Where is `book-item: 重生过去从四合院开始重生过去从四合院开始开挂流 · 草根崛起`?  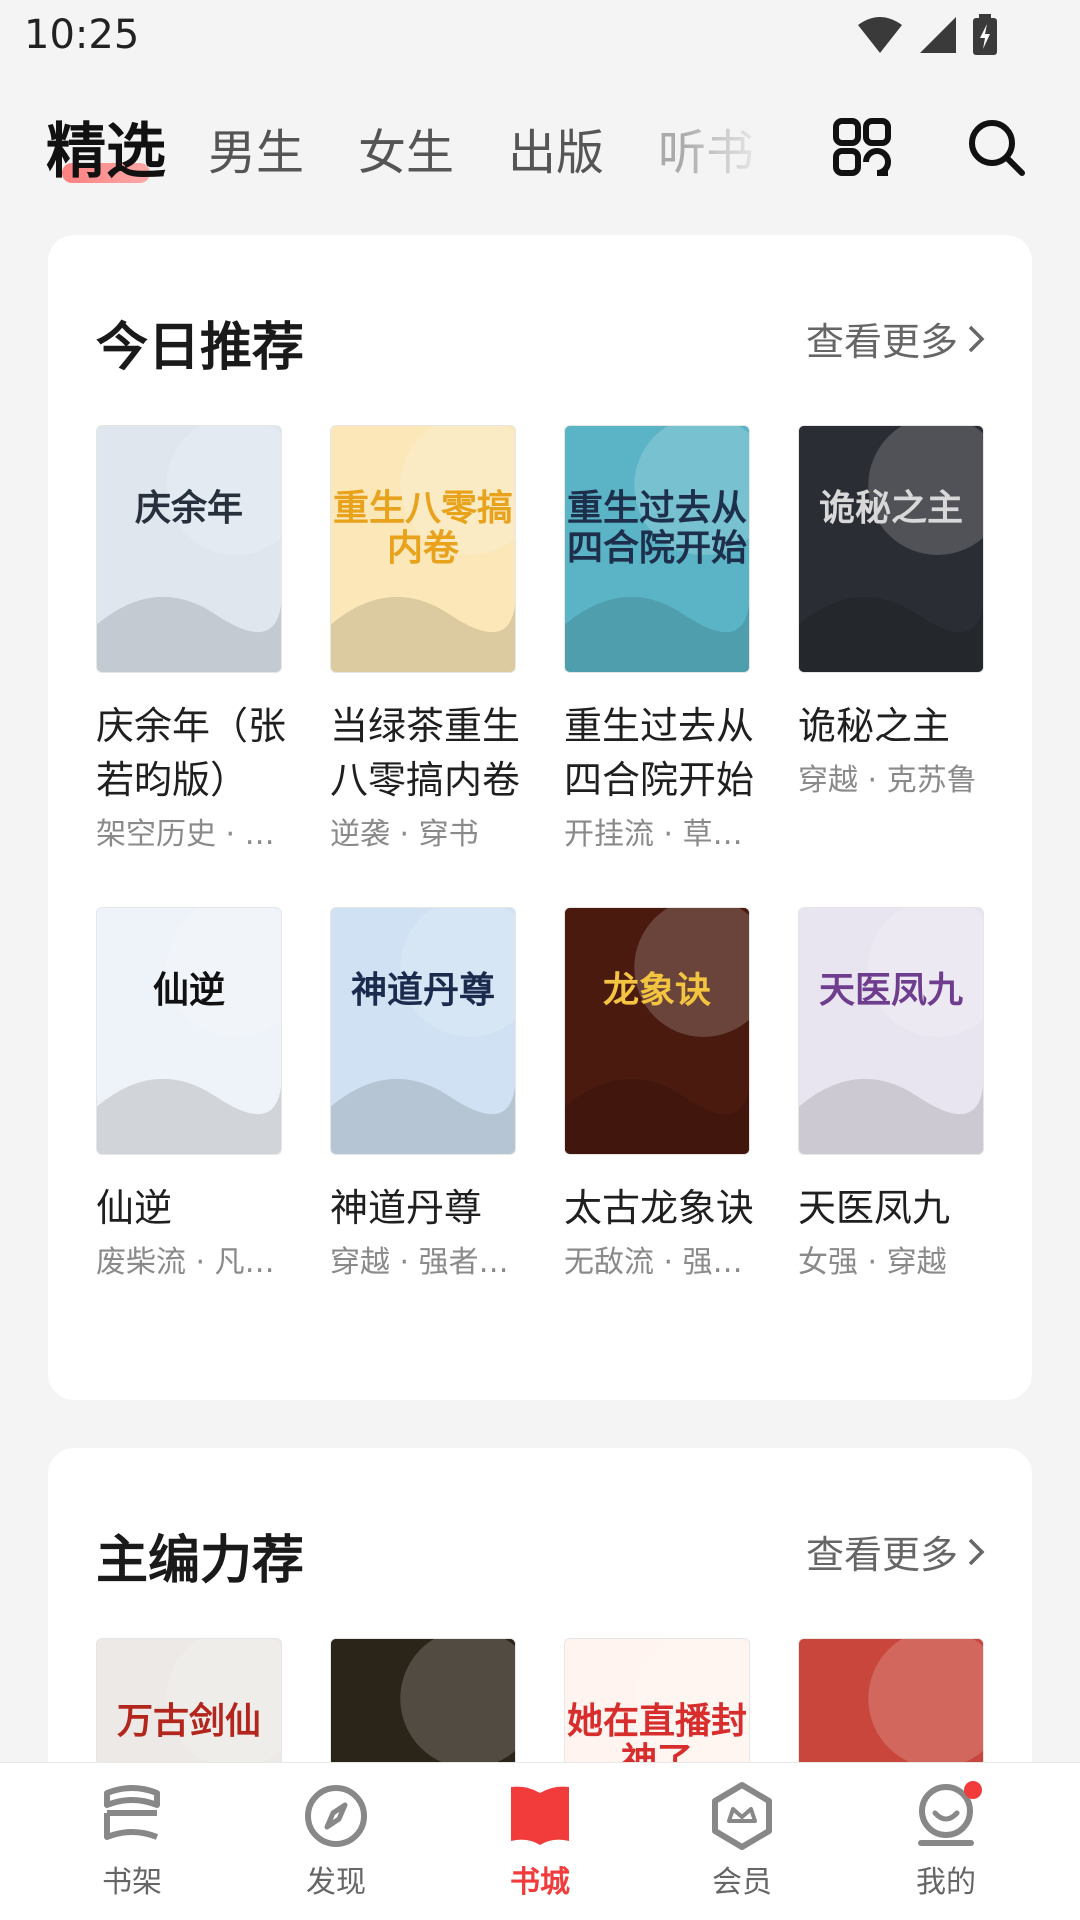 book-item: 重生过去从四合院开始重生过去从四合院开始开挂流 · 草根崛起 is located at coordinates (659, 639).